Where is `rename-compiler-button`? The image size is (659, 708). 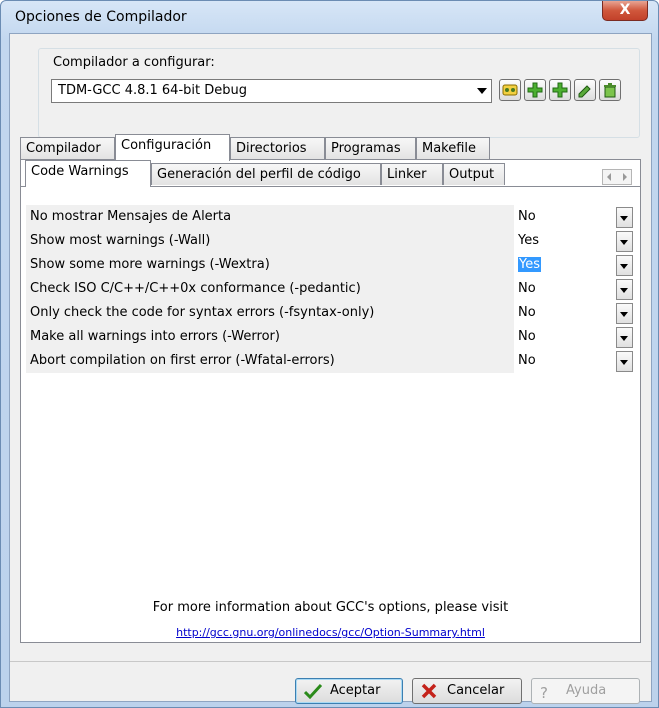
rename-compiler-button is located at coordinates (585, 90).